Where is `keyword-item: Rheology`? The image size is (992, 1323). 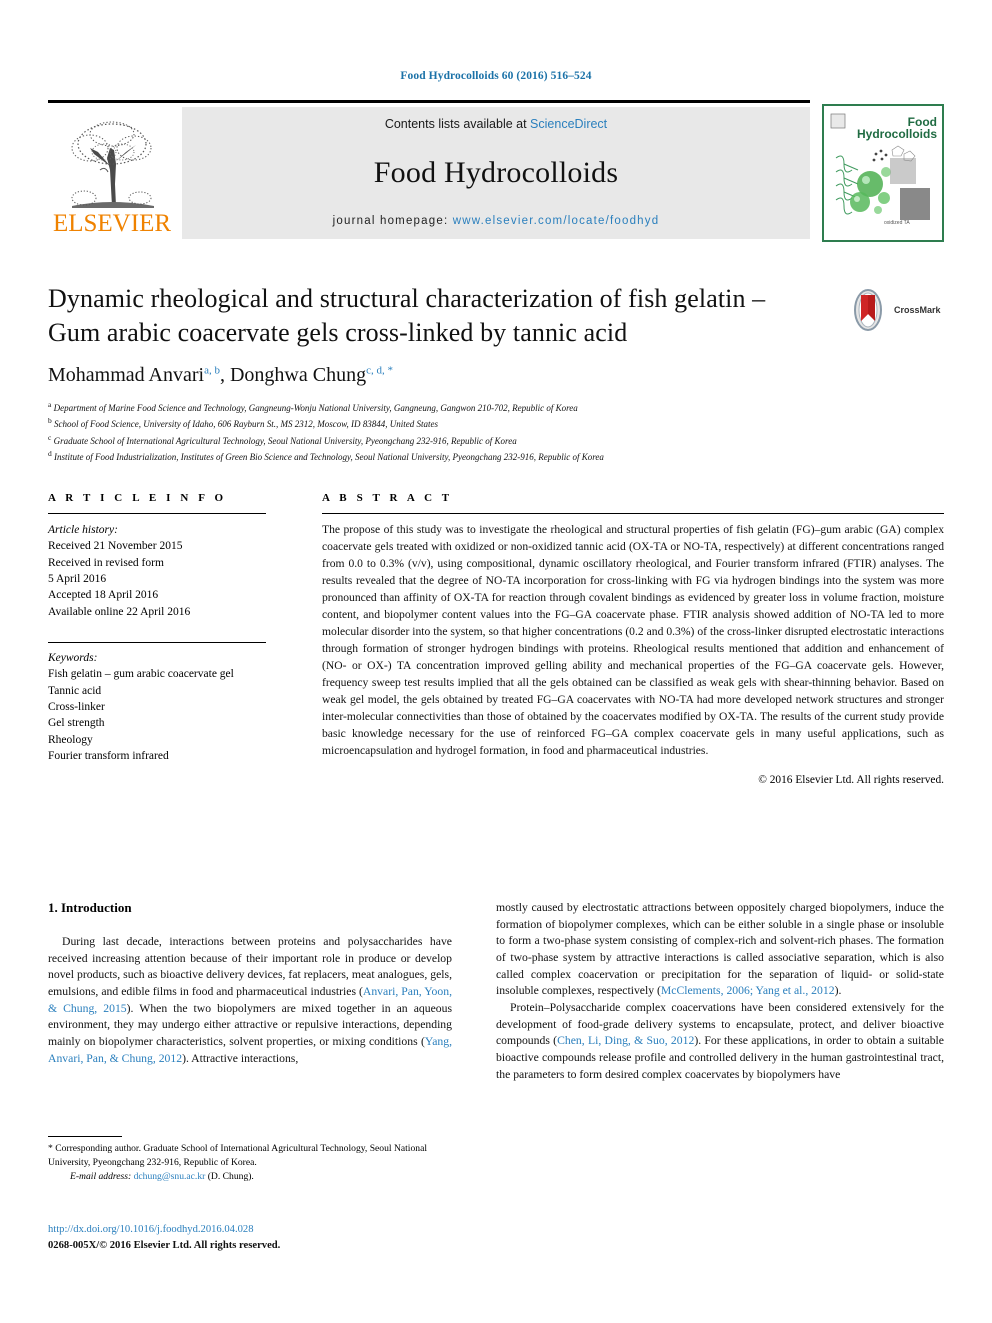
keyword-item: Rheology is located at coordinates (70, 739).